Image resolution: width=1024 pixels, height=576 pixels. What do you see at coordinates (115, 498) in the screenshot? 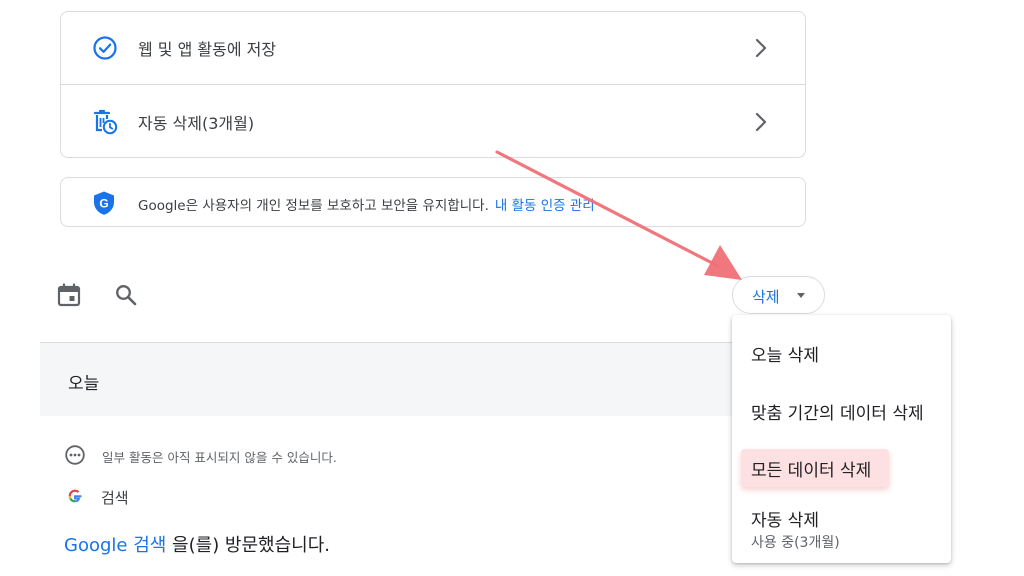
I see `service-label: 검색` at bounding box center [115, 498].